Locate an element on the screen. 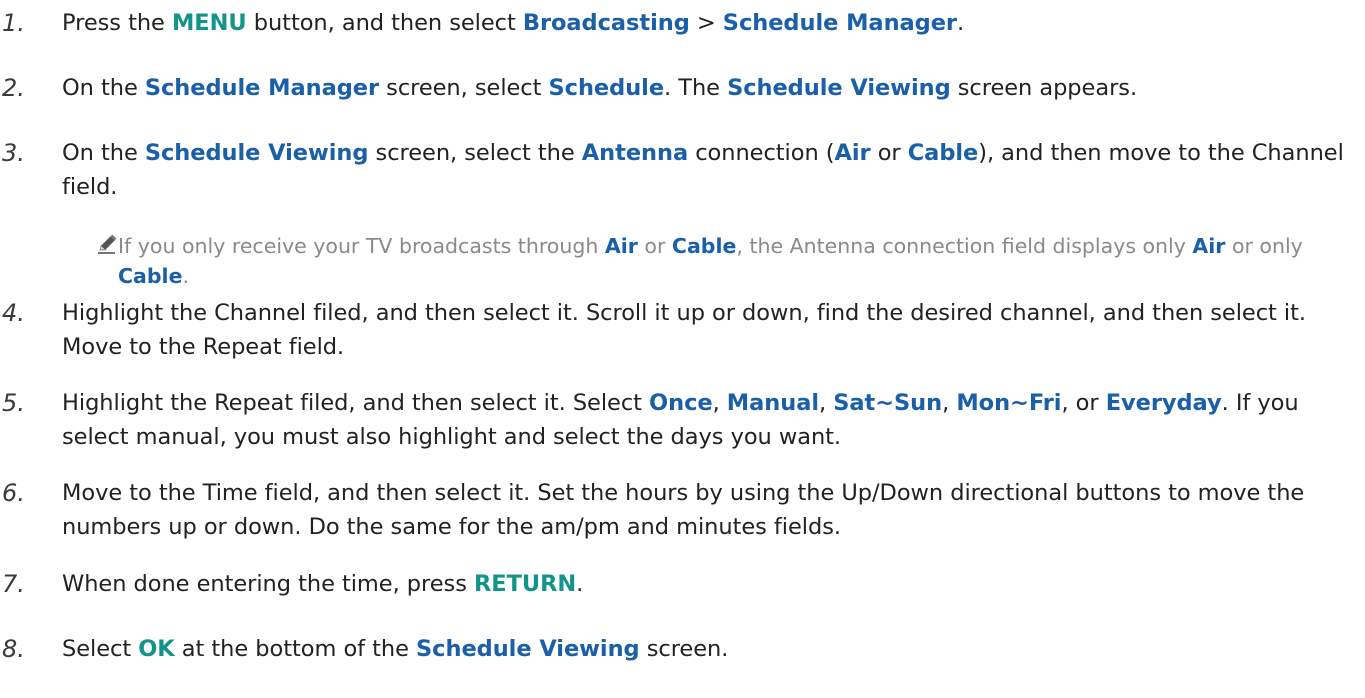 The width and height of the screenshot is (1365, 698). ui-term: RETURN is located at coordinates (525, 584).